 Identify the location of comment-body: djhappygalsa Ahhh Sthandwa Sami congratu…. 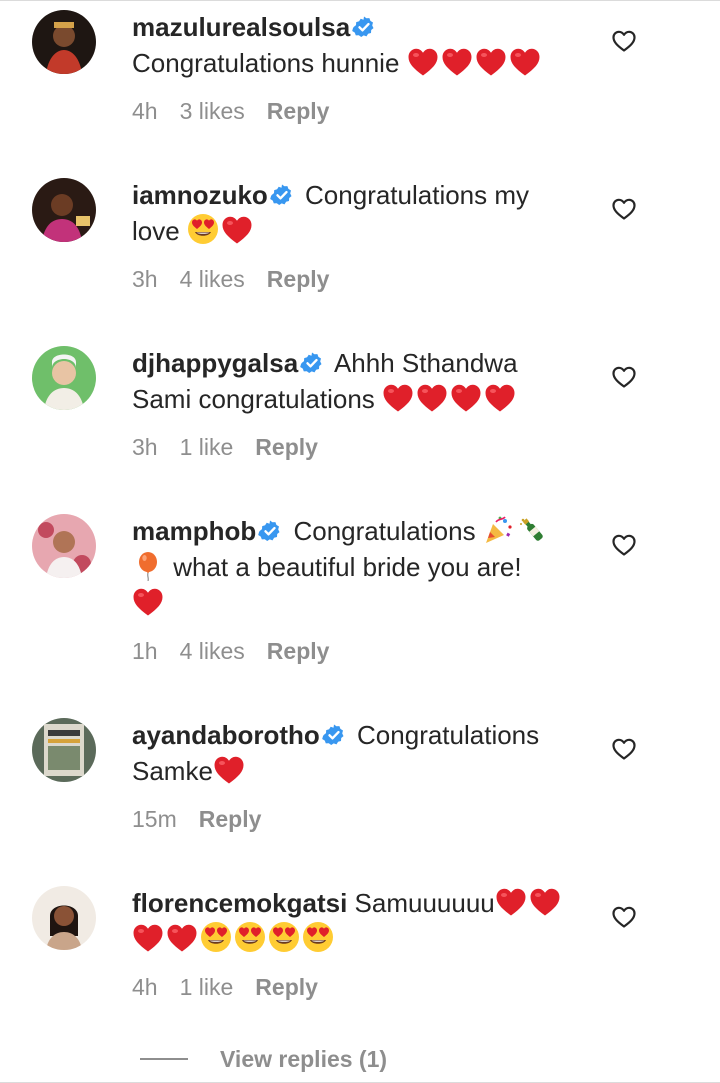
(352, 381).